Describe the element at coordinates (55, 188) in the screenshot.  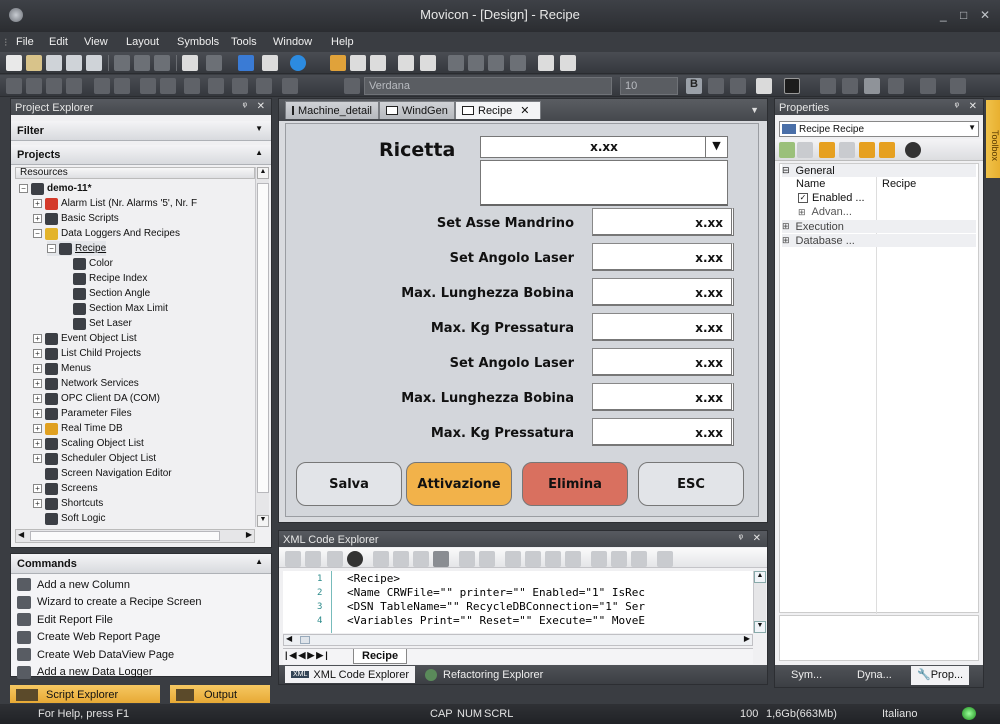
I see `tree-item: − demo-11*` at that location.